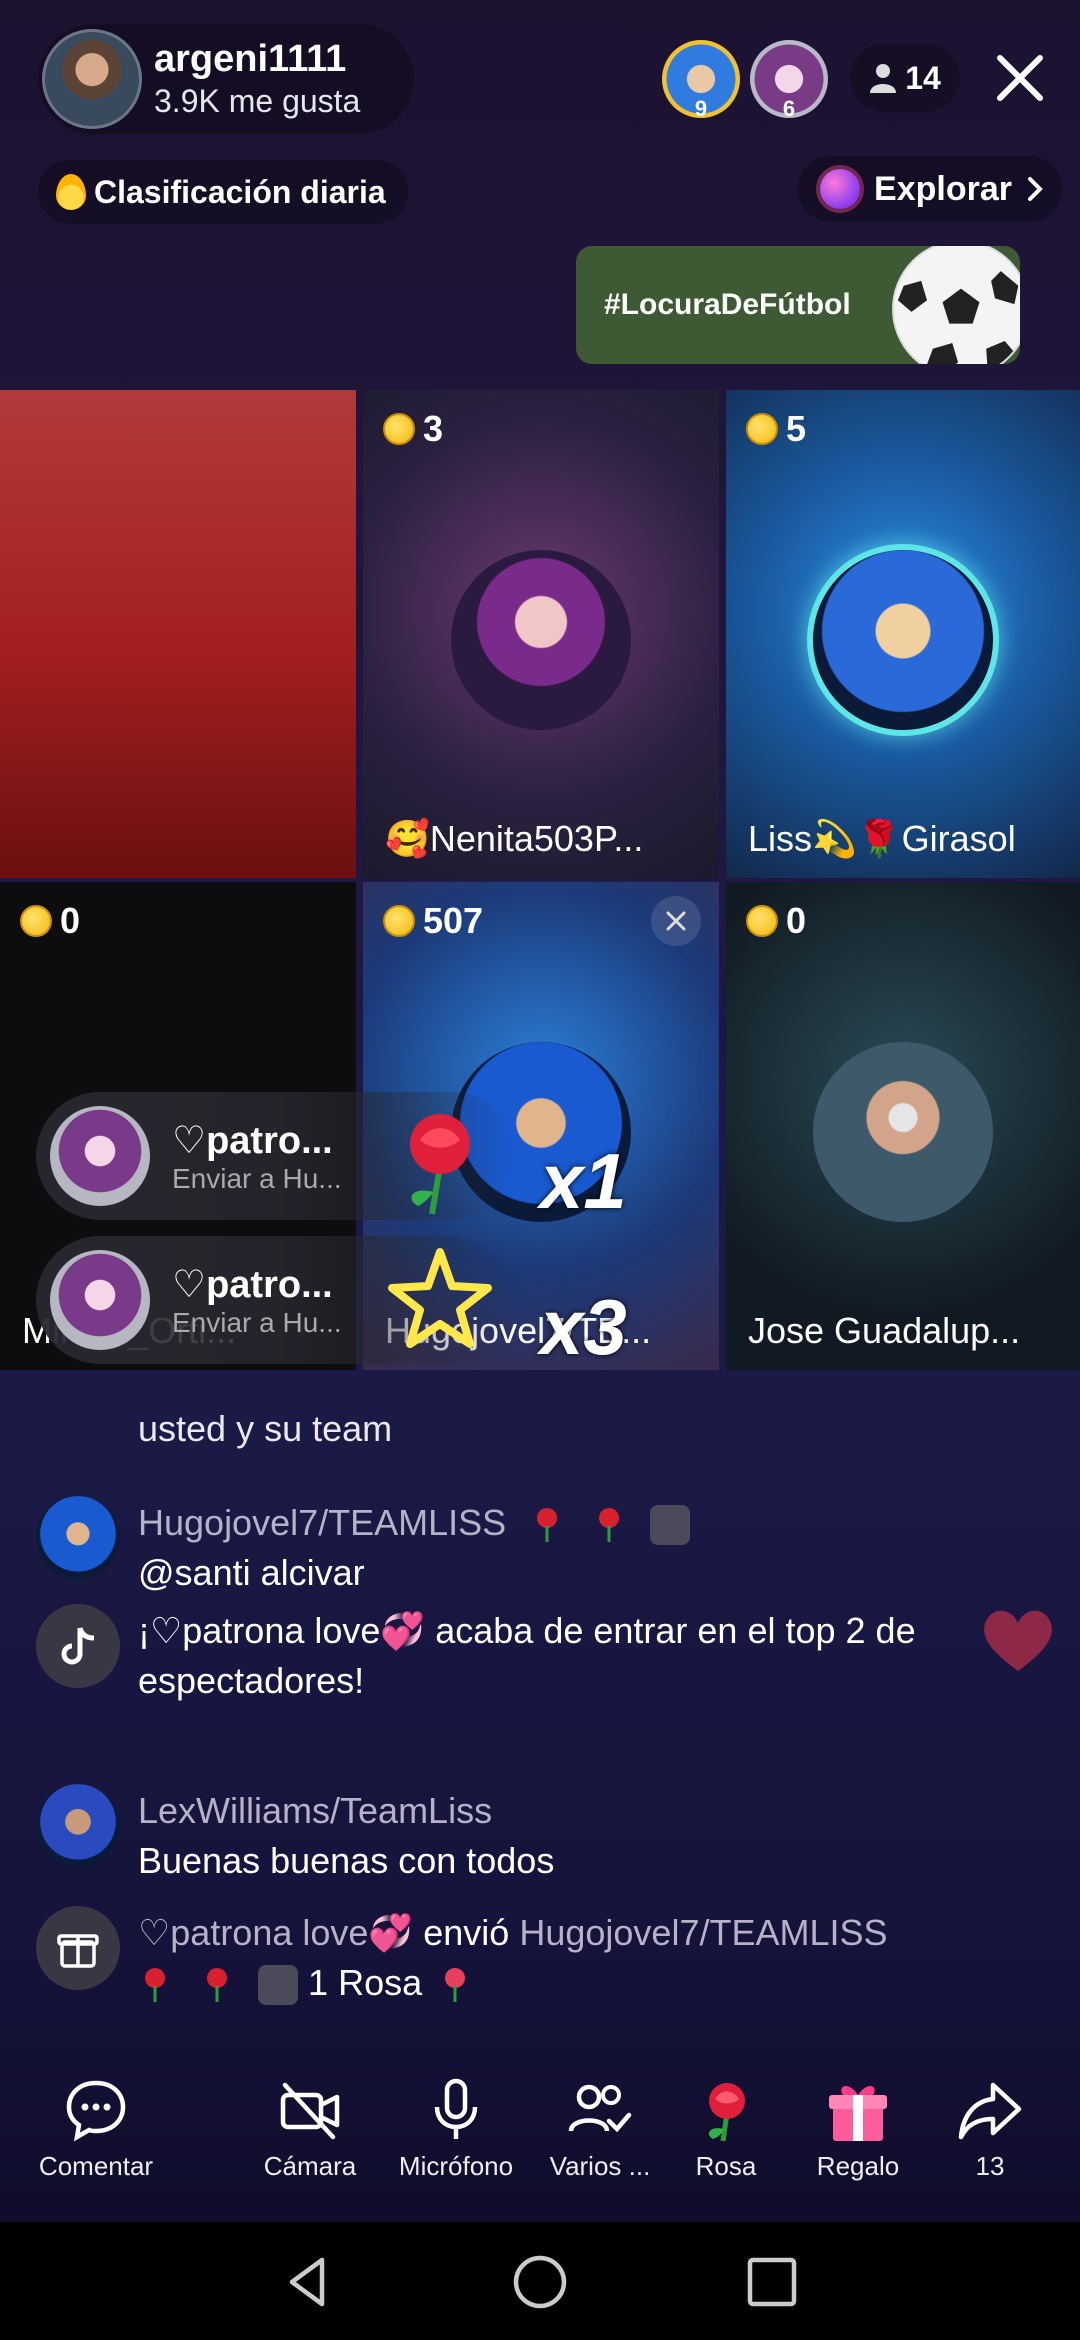  Describe the element at coordinates (275, 1932) in the screenshot. I see `gifter-name: ♡patrona love💞` at that location.